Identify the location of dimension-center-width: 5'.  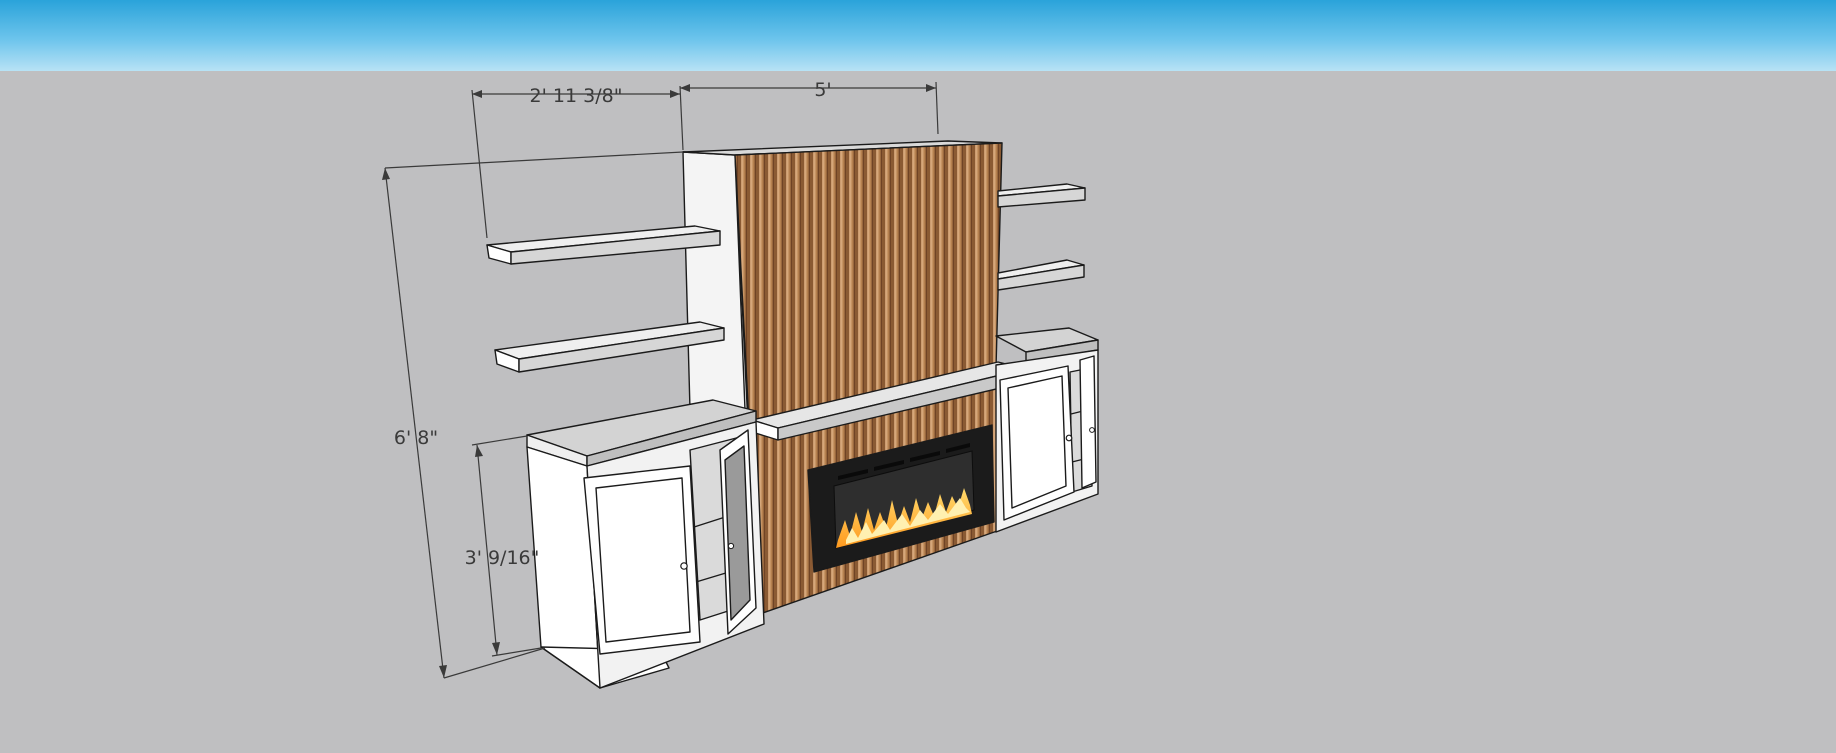
(809, 107).